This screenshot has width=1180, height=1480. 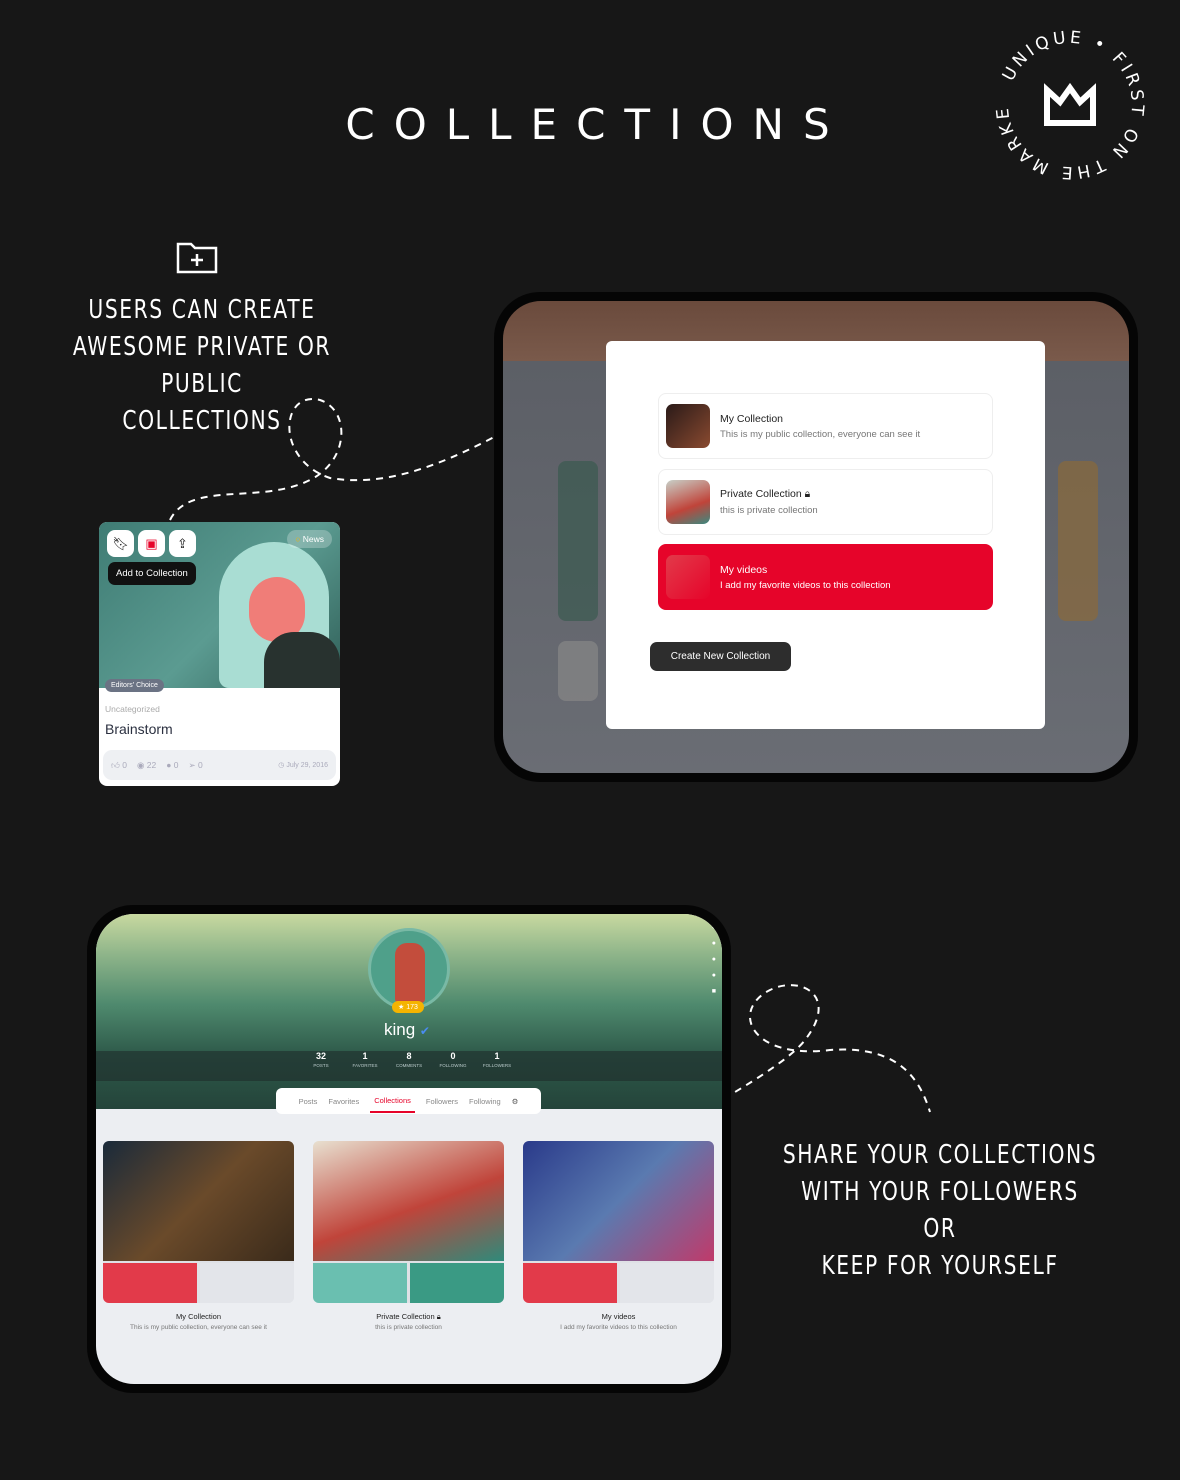 I want to click on stat-label: FOLLOWING, so click(x=453, y=1065).